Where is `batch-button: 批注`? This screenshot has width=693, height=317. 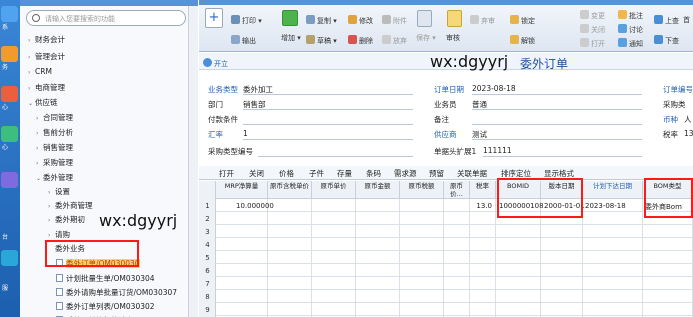 batch-button: 批注 is located at coordinates (630, 15).